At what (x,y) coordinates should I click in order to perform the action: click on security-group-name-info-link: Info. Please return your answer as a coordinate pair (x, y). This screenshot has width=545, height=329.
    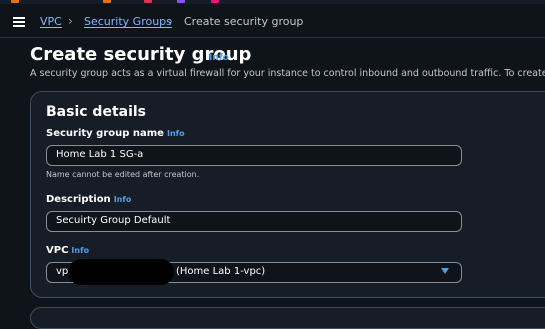
    Looking at the image, I should click on (176, 133).